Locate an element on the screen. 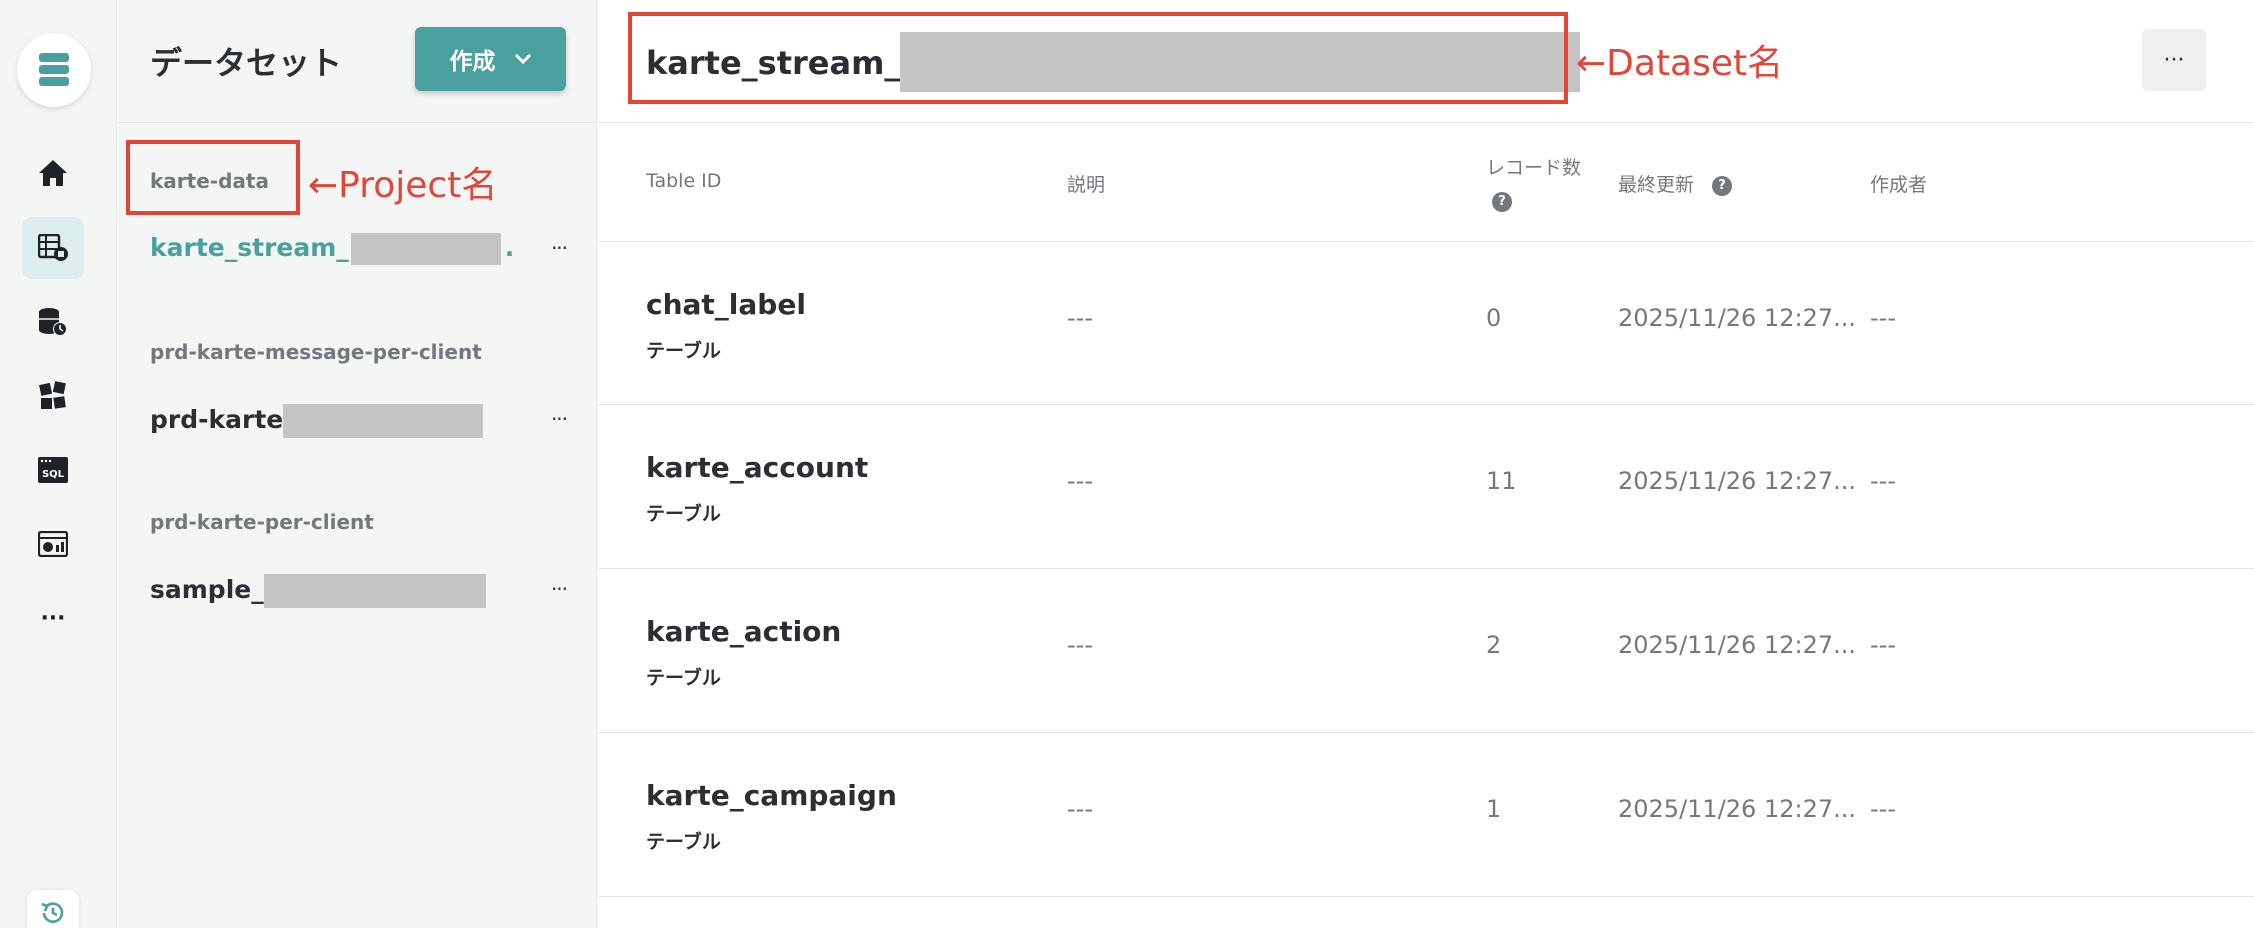 Image resolution: width=2254 pixels, height=928 pixels. sidebar-dataset-item: sample_ ··· is located at coordinates (357, 590).